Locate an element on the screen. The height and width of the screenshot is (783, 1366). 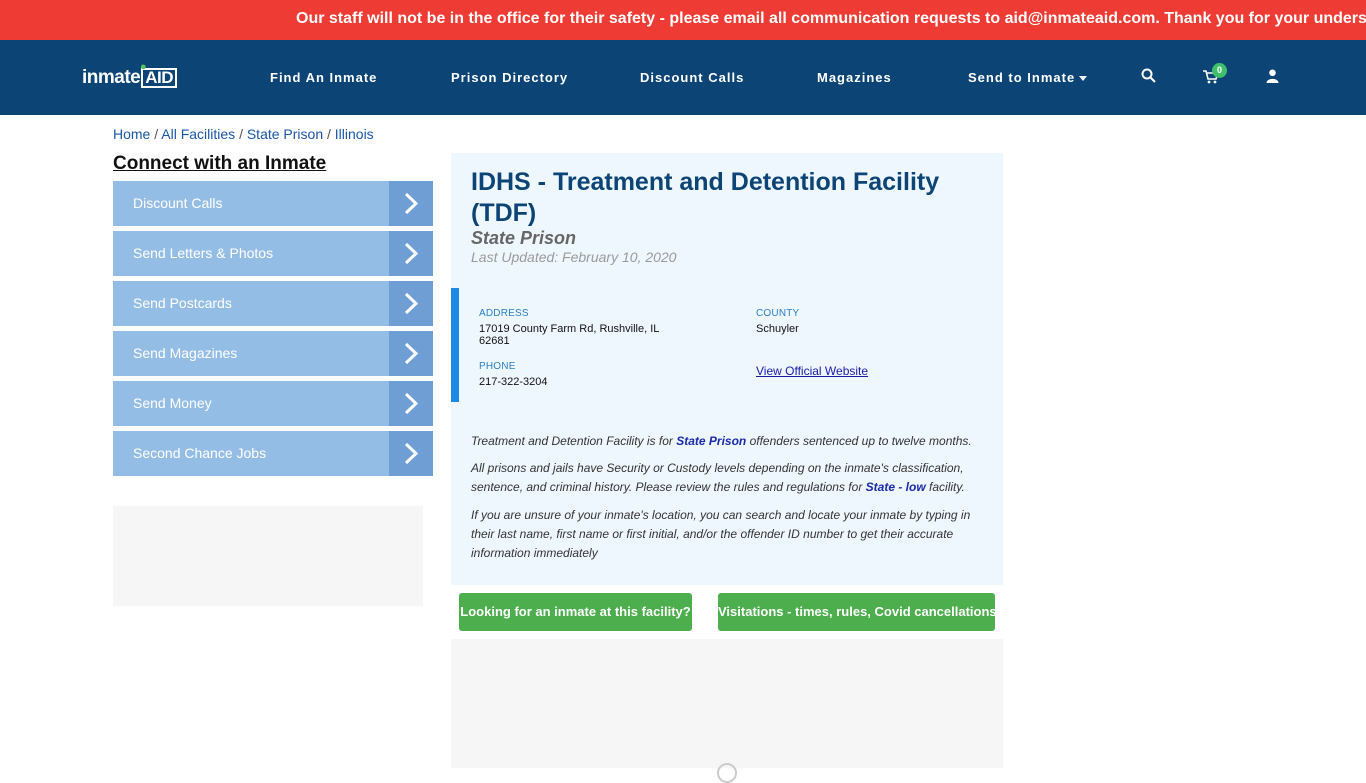
sidebar-item-label: Send Money is located at coordinates (172, 403).